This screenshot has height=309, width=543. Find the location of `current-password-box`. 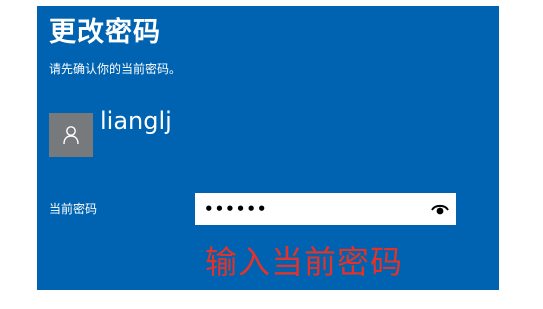

current-password-box is located at coordinates (325, 209).